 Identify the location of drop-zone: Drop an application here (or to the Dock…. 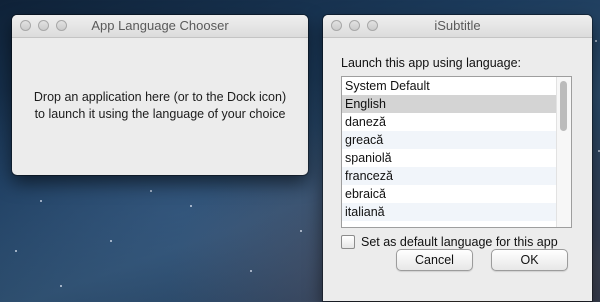
(160, 106).